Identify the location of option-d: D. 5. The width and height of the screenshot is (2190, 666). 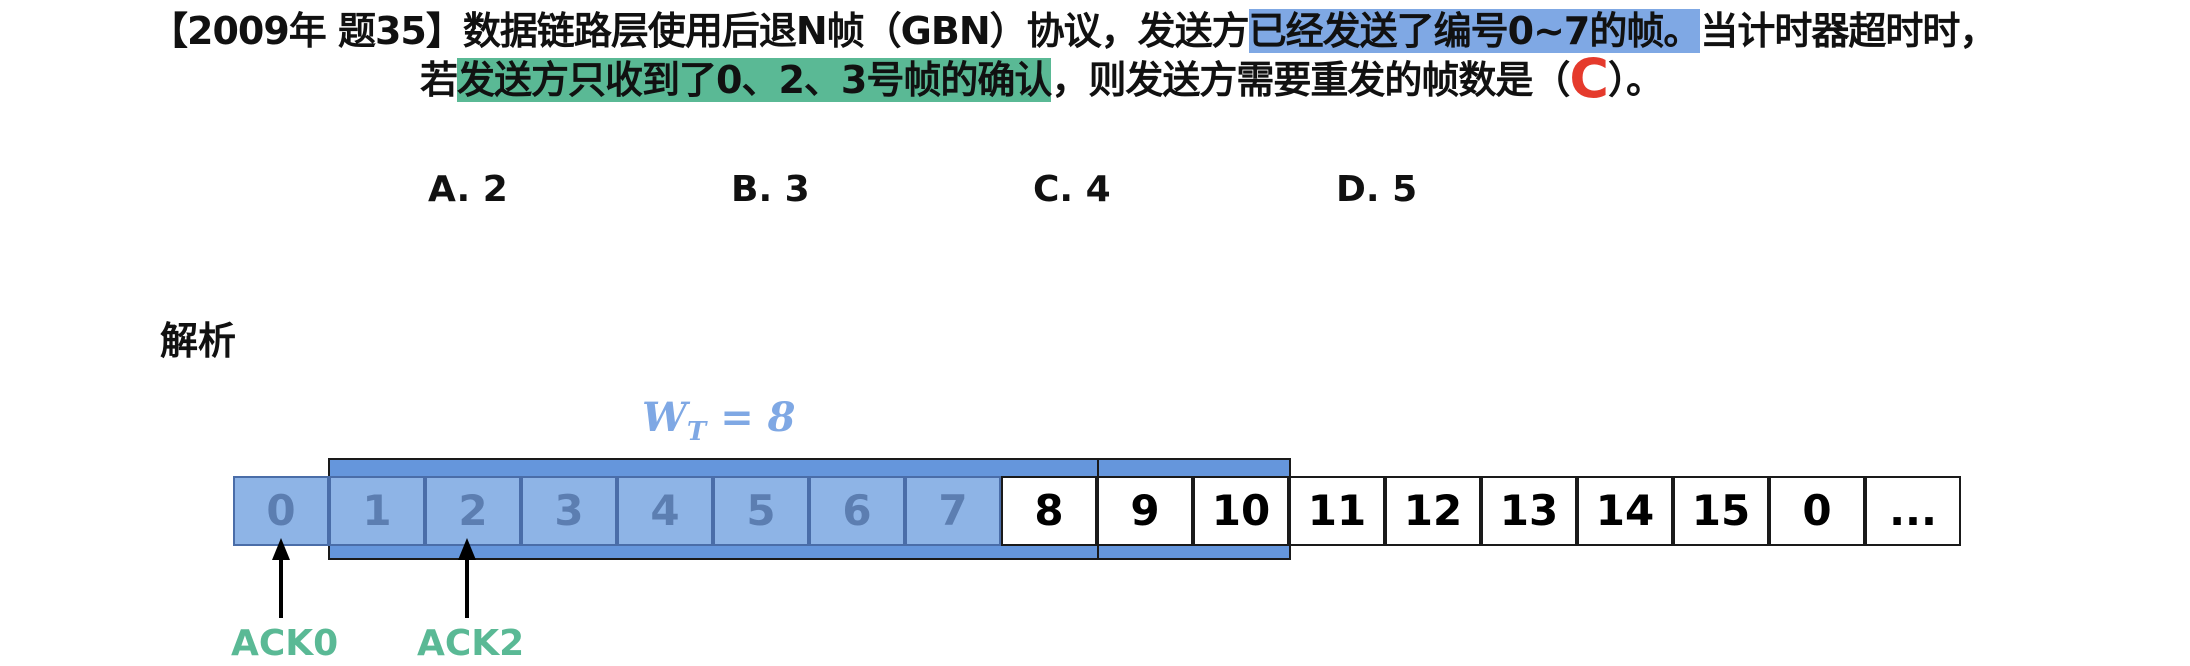
(1377, 189).